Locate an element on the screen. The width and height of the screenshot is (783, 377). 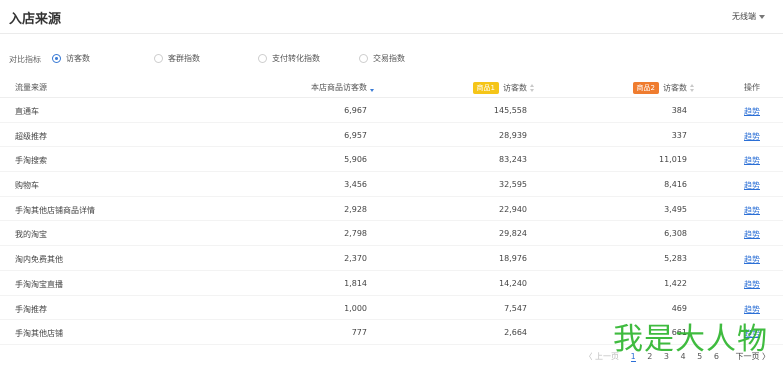
table-row: 淘内免费其他 2,370 18,976 5,283 趋势 is located at coordinates (391, 258).